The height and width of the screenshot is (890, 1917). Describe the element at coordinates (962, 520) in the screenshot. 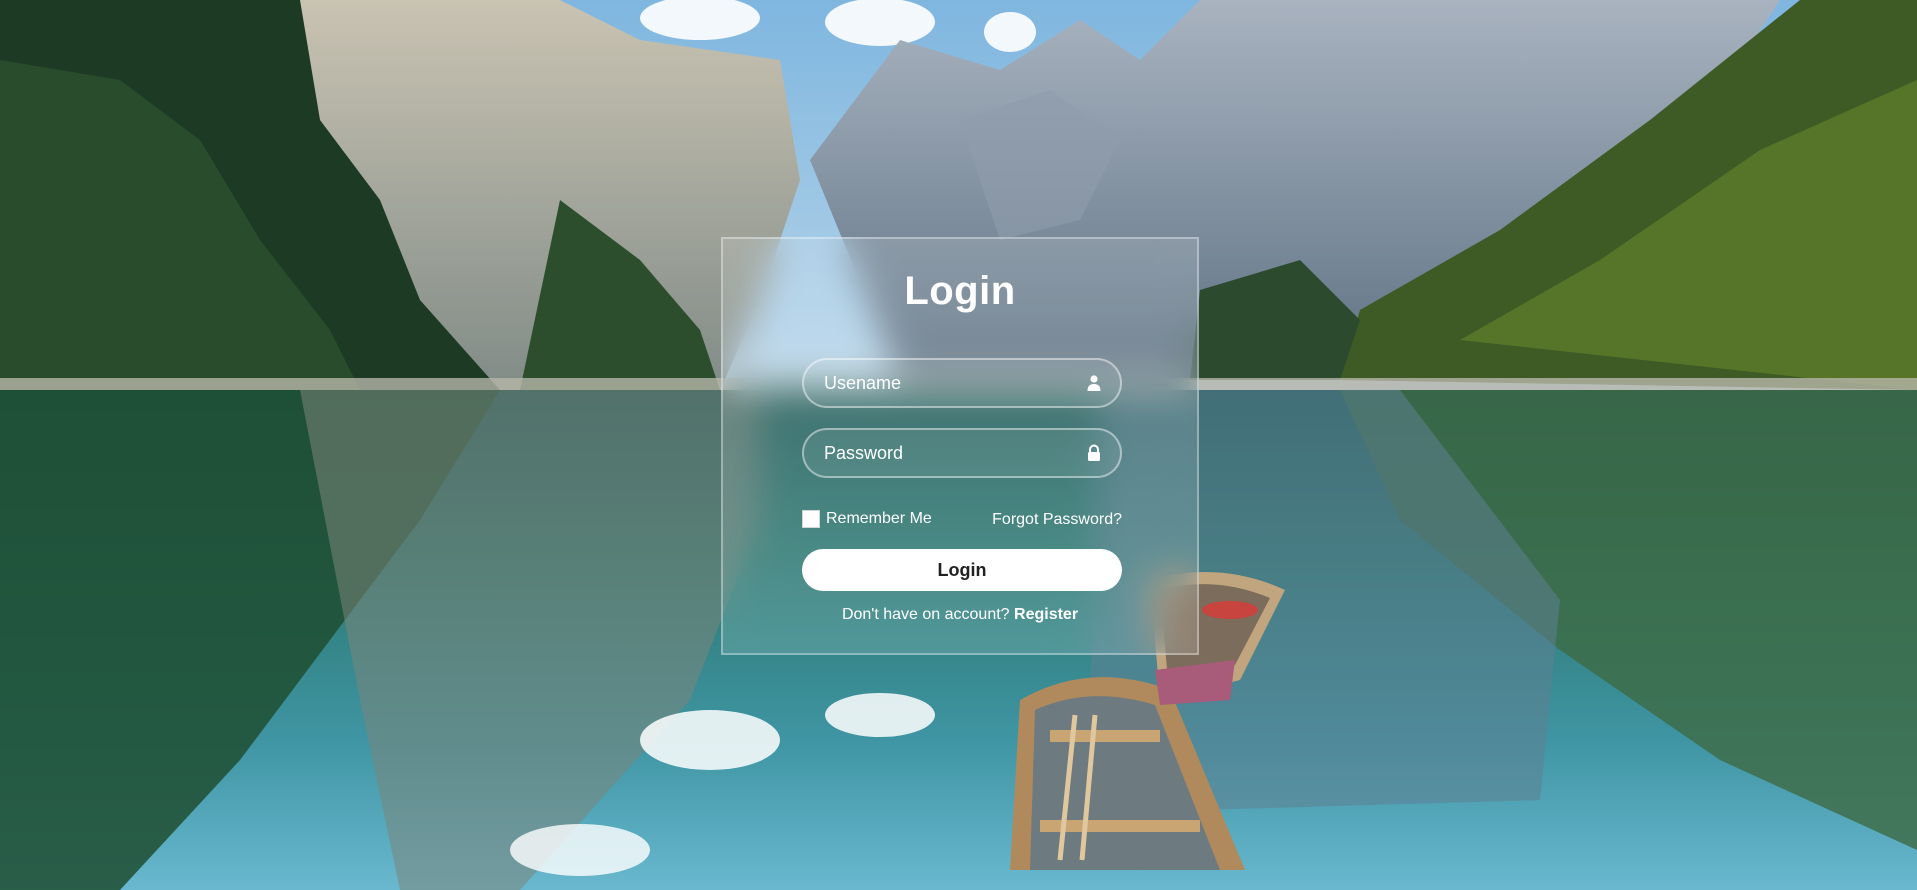

I see `remember-row: Remember Me Forgot Password?` at that location.